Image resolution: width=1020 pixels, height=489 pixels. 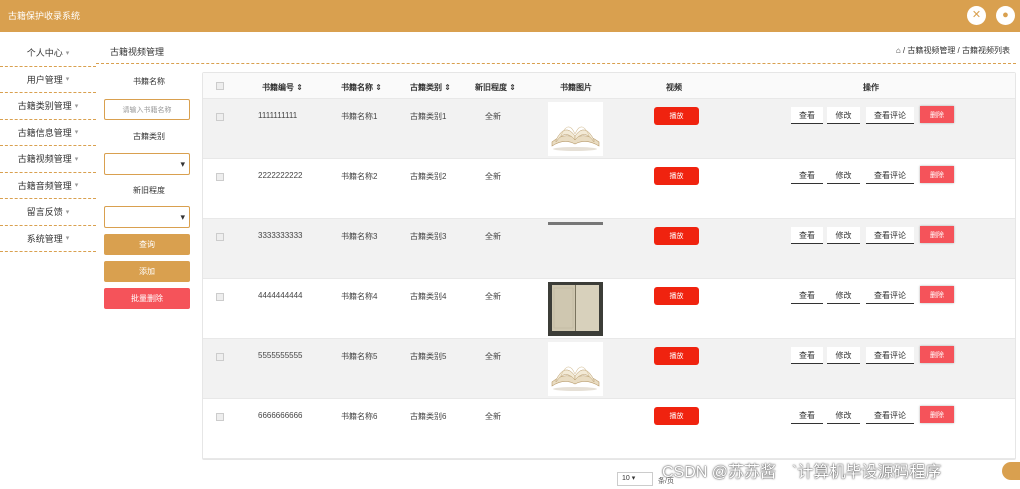 I want to click on cell-category: 古籍类别1, so click(x=428, y=116).